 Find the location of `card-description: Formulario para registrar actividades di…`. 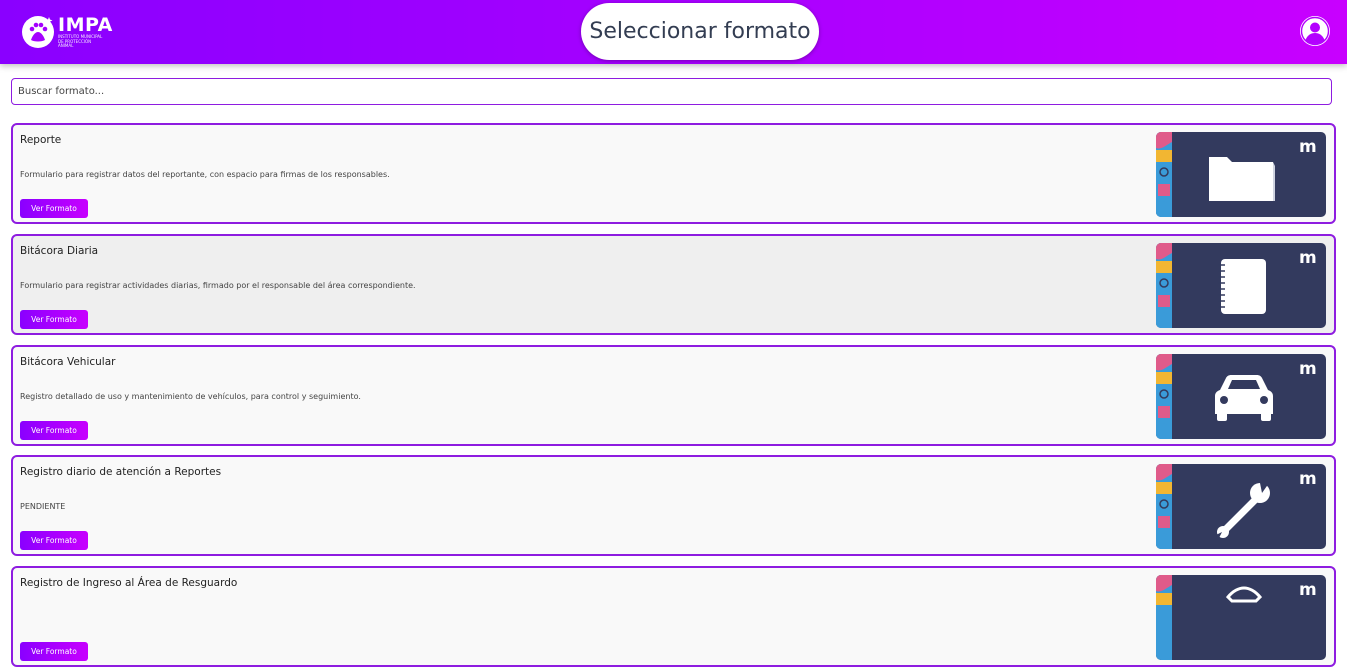

card-description: Formulario para registrar actividades di… is located at coordinates (218, 285).